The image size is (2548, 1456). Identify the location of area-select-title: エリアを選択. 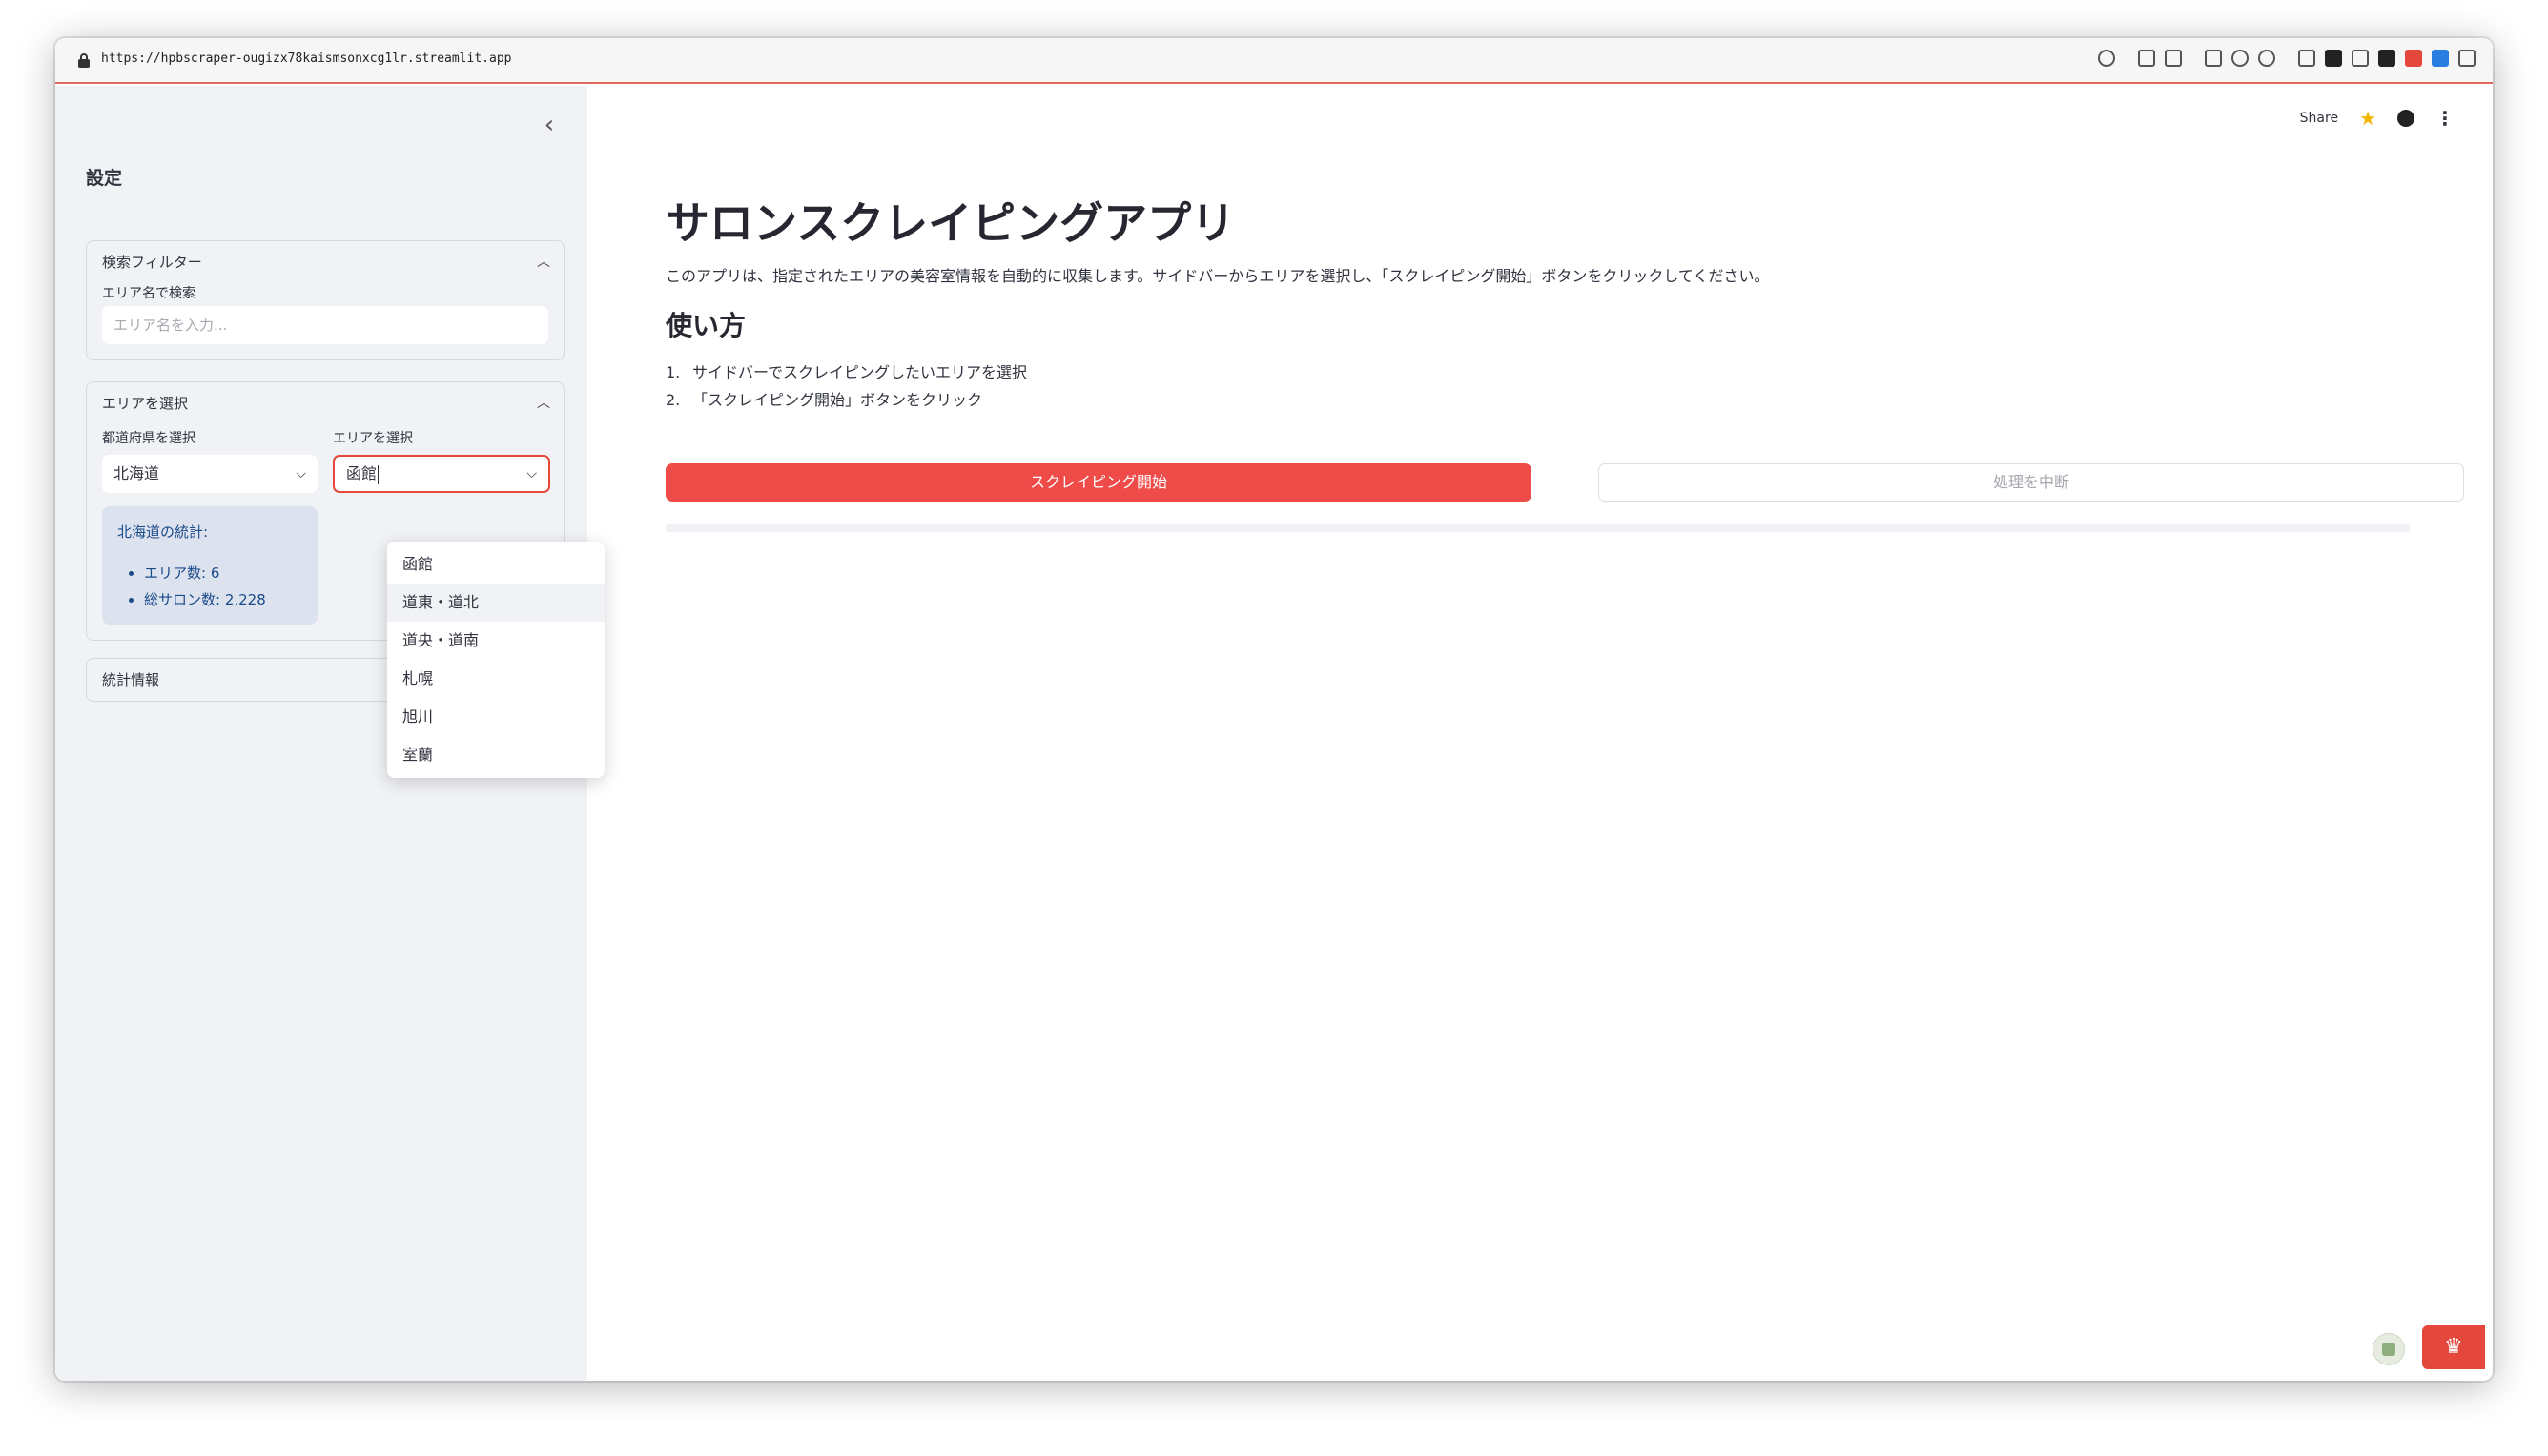
(145, 403).